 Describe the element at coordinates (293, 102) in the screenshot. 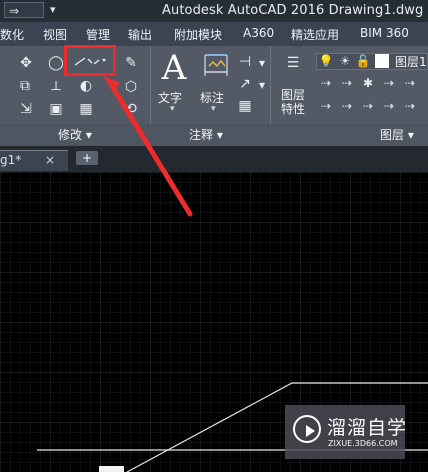

I see `layer-properties-label: 图层 特性` at that location.